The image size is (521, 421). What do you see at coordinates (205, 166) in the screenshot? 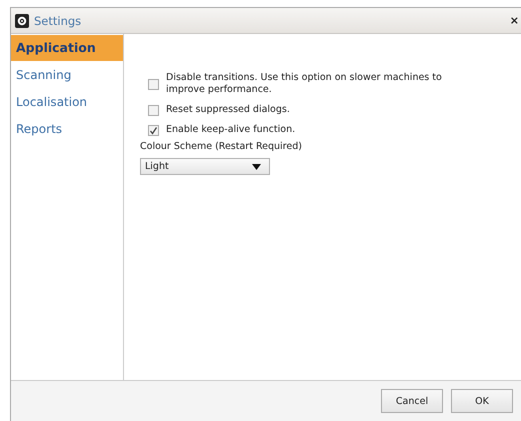
I see `colour-scheme-dropdown: Light` at bounding box center [205, 166].